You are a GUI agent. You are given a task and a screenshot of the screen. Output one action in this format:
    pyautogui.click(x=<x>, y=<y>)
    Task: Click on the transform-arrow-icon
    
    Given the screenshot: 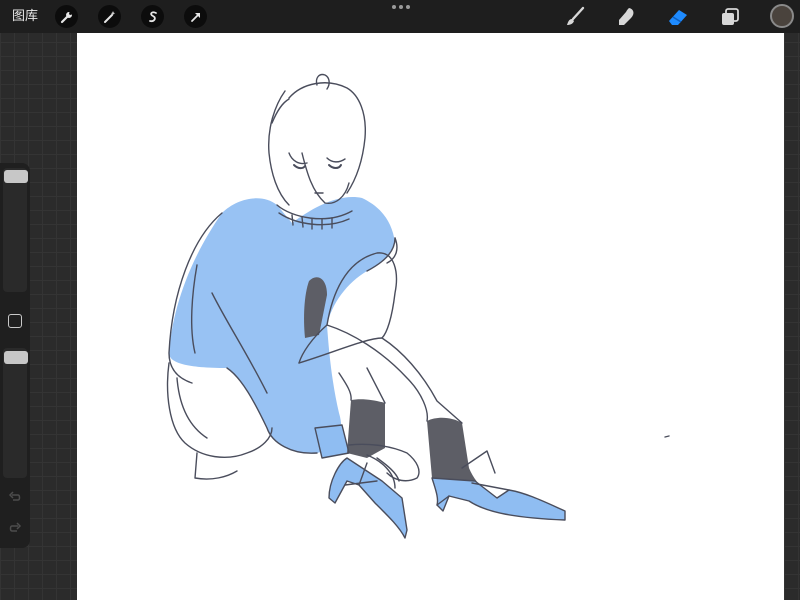 What is the action you would take?
    pyautogui.click(x=195, y=17)
    